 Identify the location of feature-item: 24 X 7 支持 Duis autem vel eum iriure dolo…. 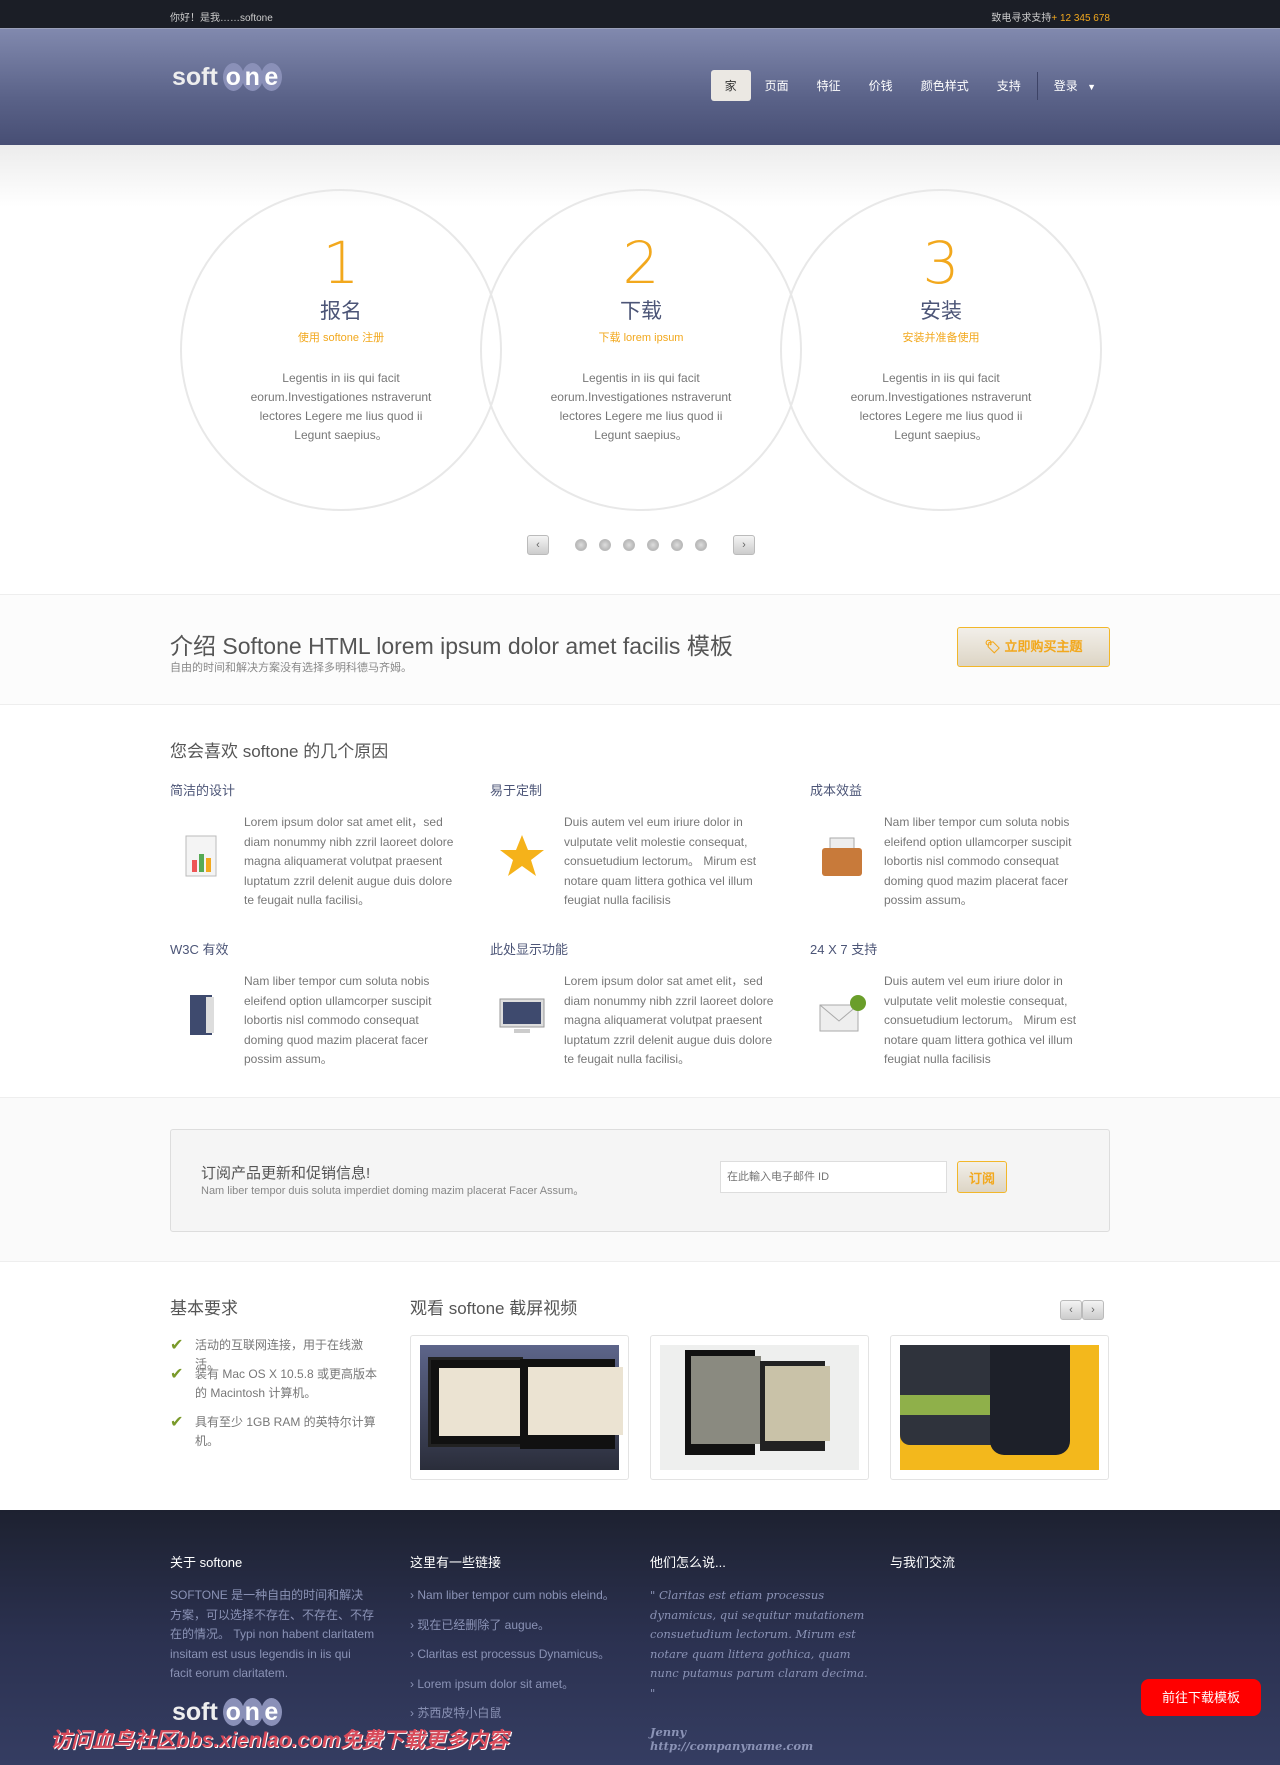
(943, 1004).